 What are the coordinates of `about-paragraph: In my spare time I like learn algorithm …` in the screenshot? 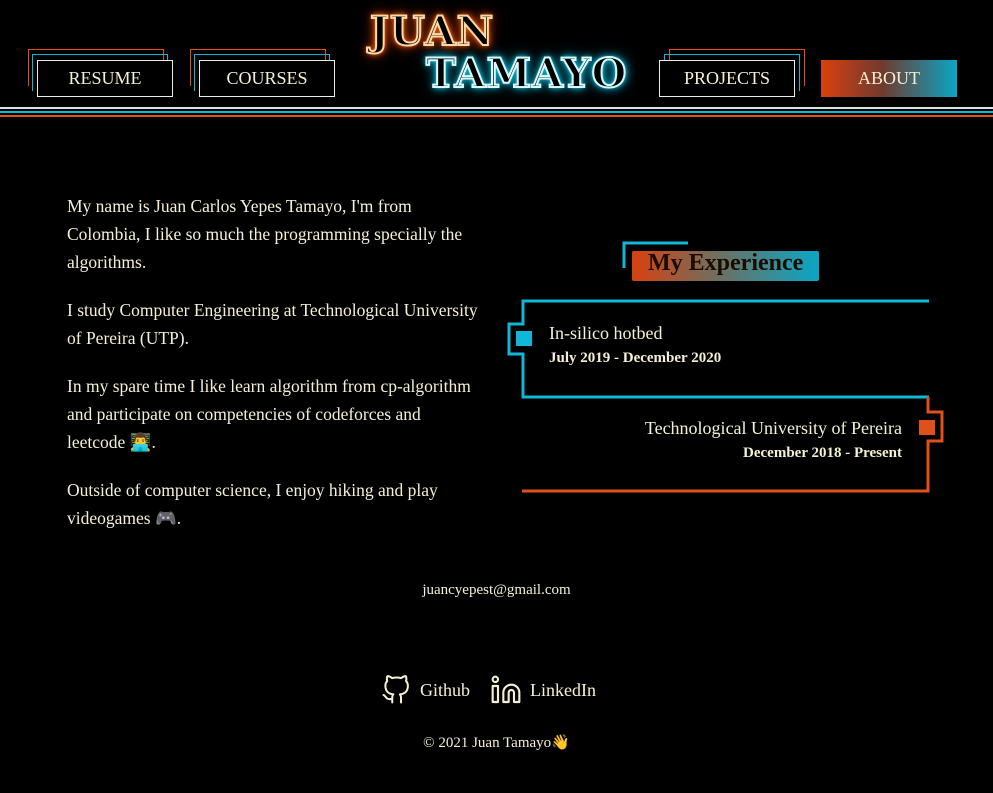 It's located at (269, 414).